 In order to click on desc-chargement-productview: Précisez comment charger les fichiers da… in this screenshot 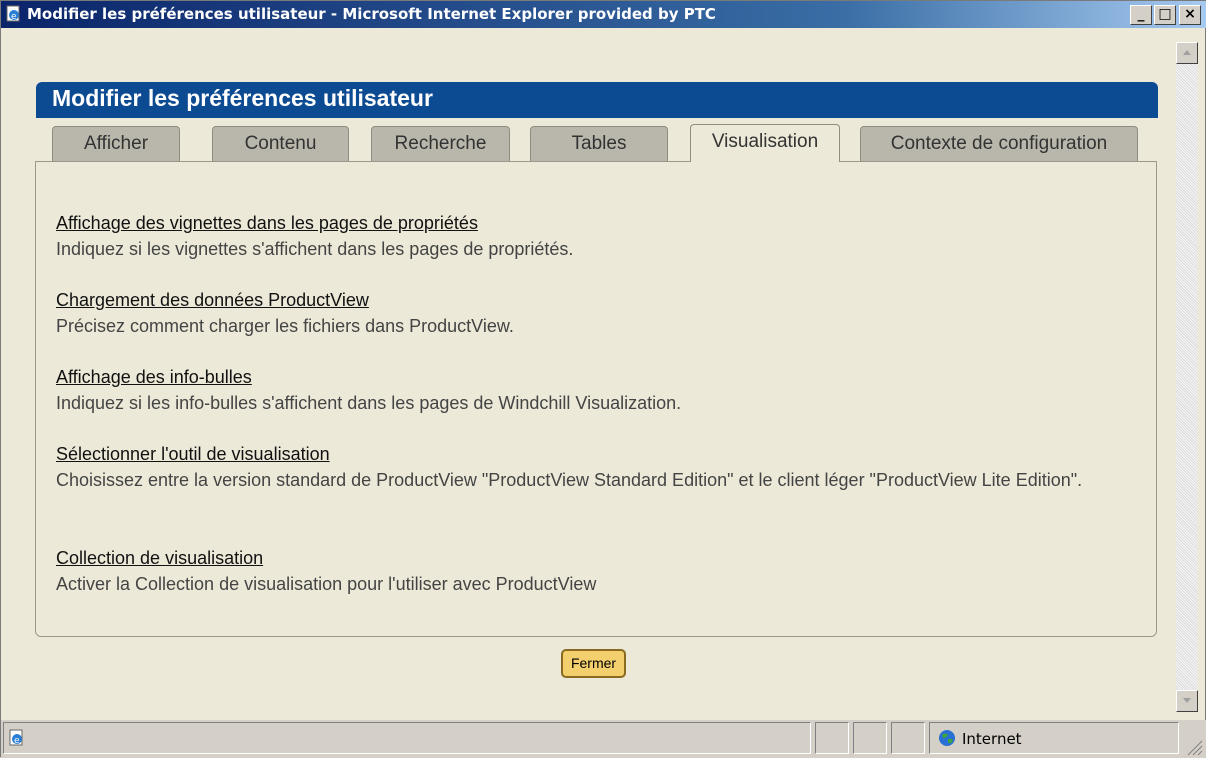, I will do `click(285, 326)`.